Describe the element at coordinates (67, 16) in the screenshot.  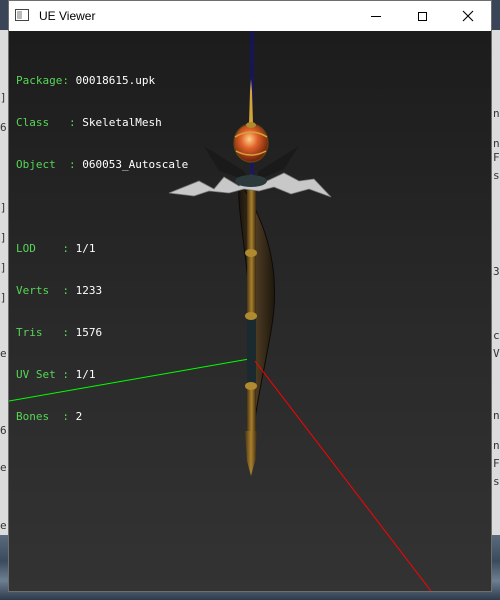
I see `window-title: UE Viewer` at that location.